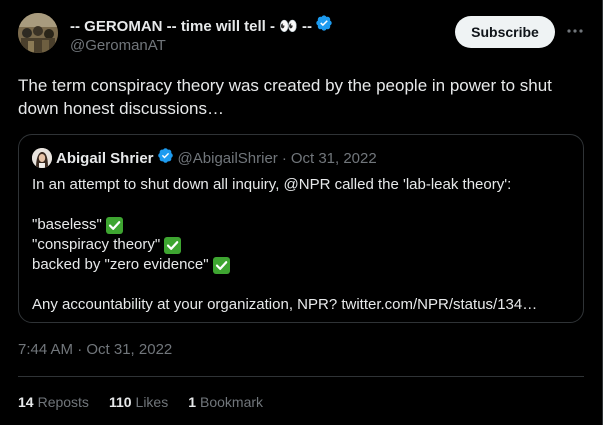 This screenshot has height=425, width=603. I want to click on likes-stat: 110 Likes, so click(138, 402).